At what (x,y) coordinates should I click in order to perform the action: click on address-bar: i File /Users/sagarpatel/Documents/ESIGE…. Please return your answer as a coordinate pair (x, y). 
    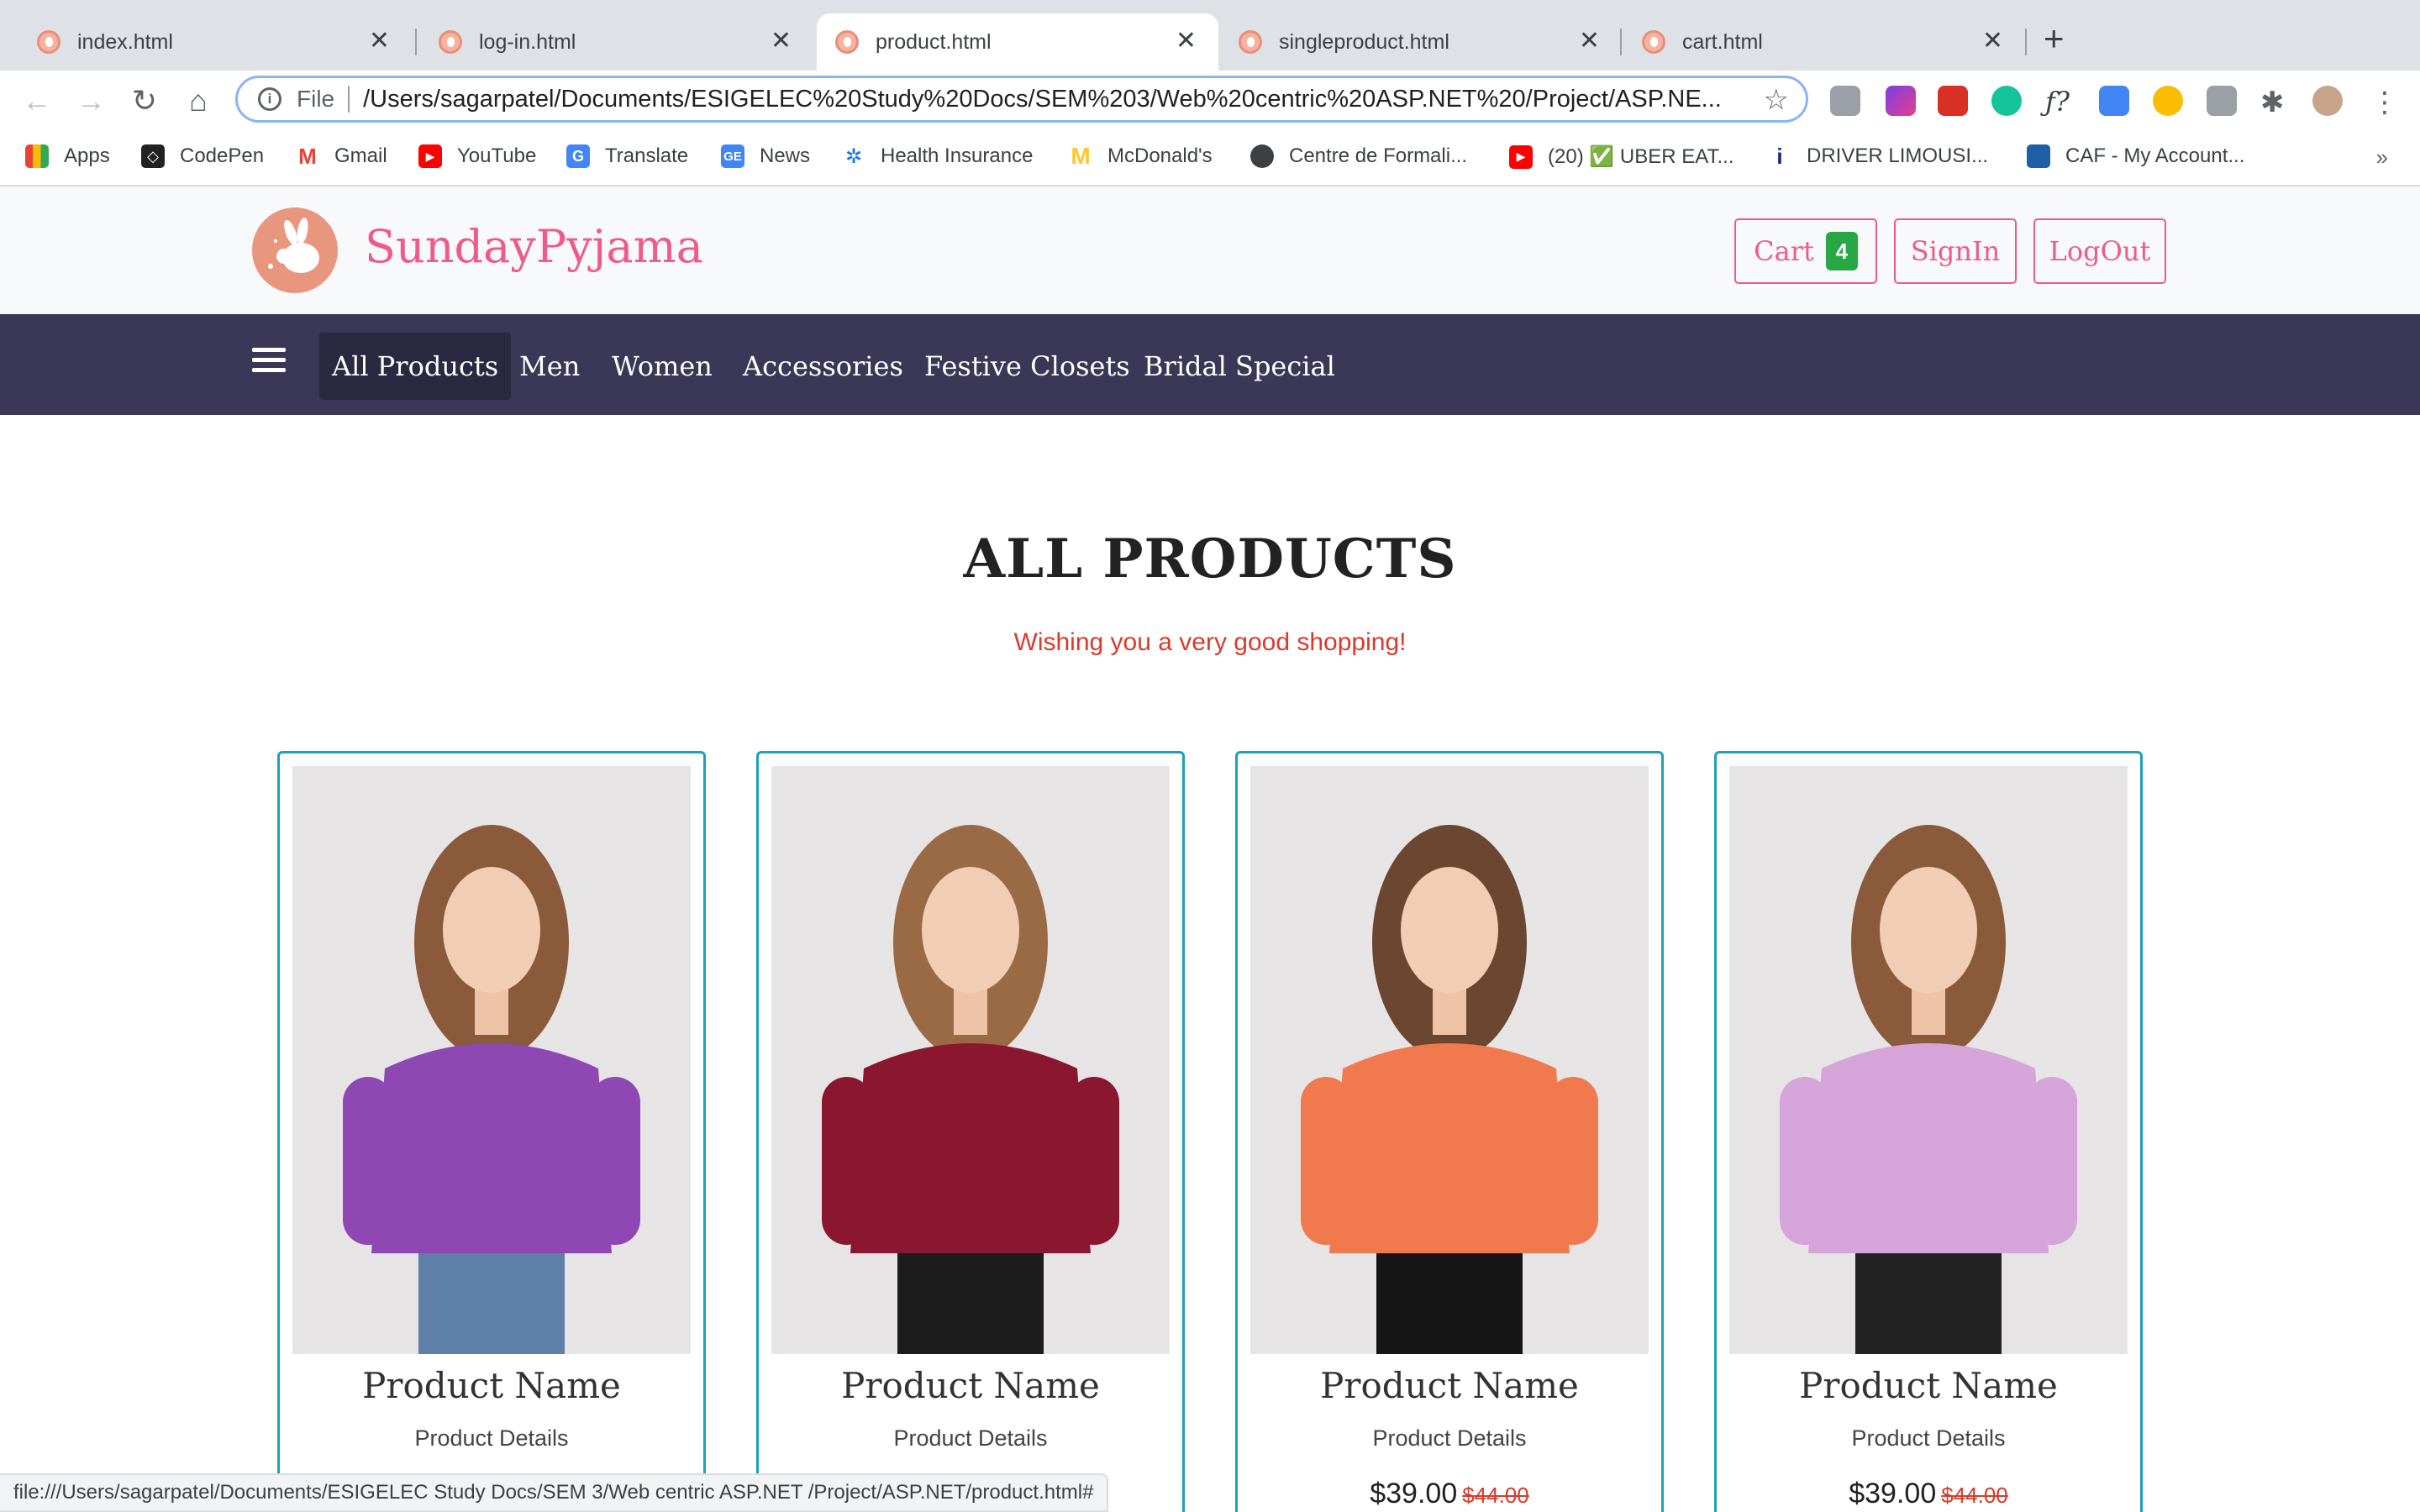
    Looking at the image, I should click on (1022, 99).